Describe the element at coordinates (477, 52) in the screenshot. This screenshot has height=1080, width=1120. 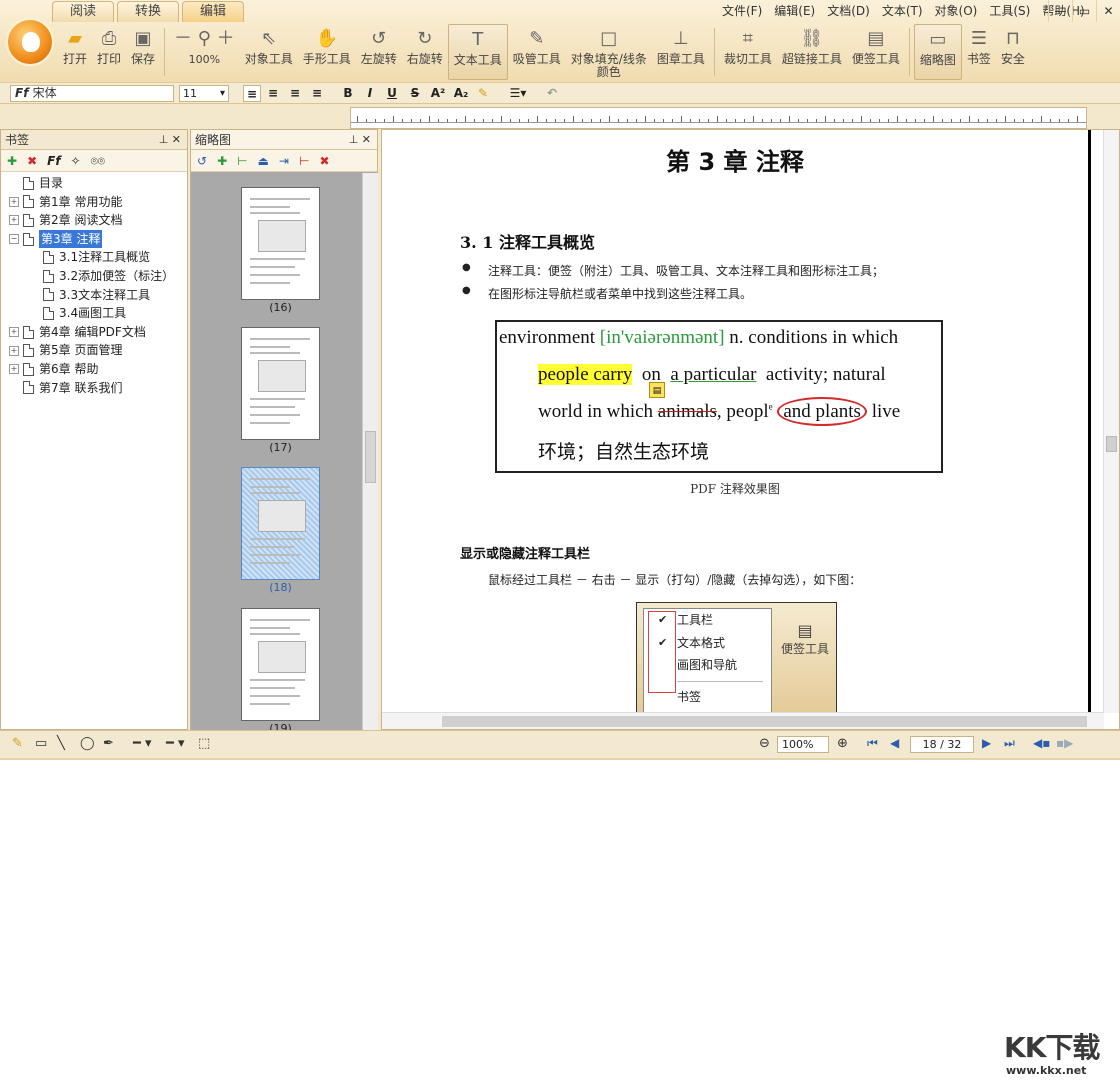
I see `text-tool-button: T 文本工具` at that location.